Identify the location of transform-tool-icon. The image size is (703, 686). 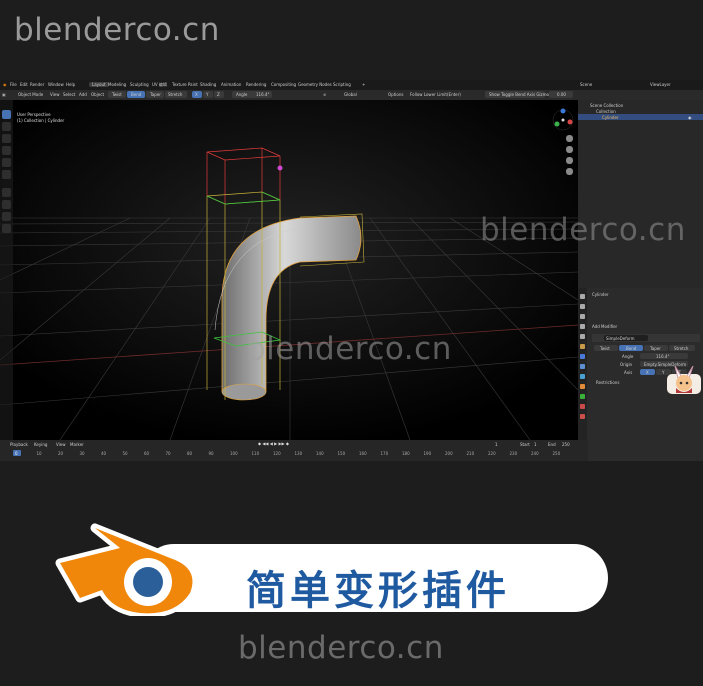
(6, 174).